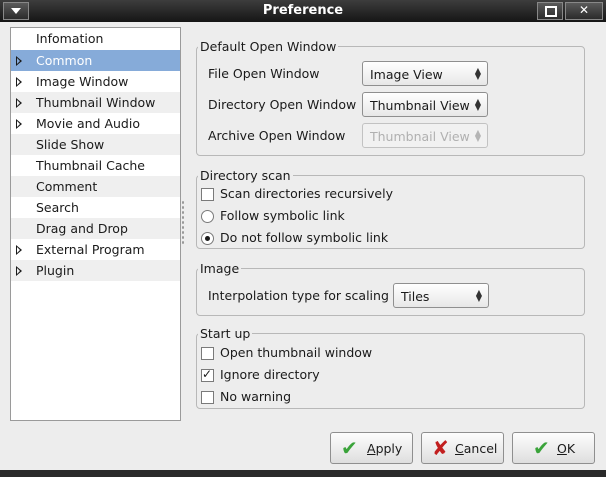 Image resolution: width=606 pixels, height=477 pixels. Describe the element at coordinates (90, 249) in the screenshot. I see `sidebar-item-label: External Program` at that location.